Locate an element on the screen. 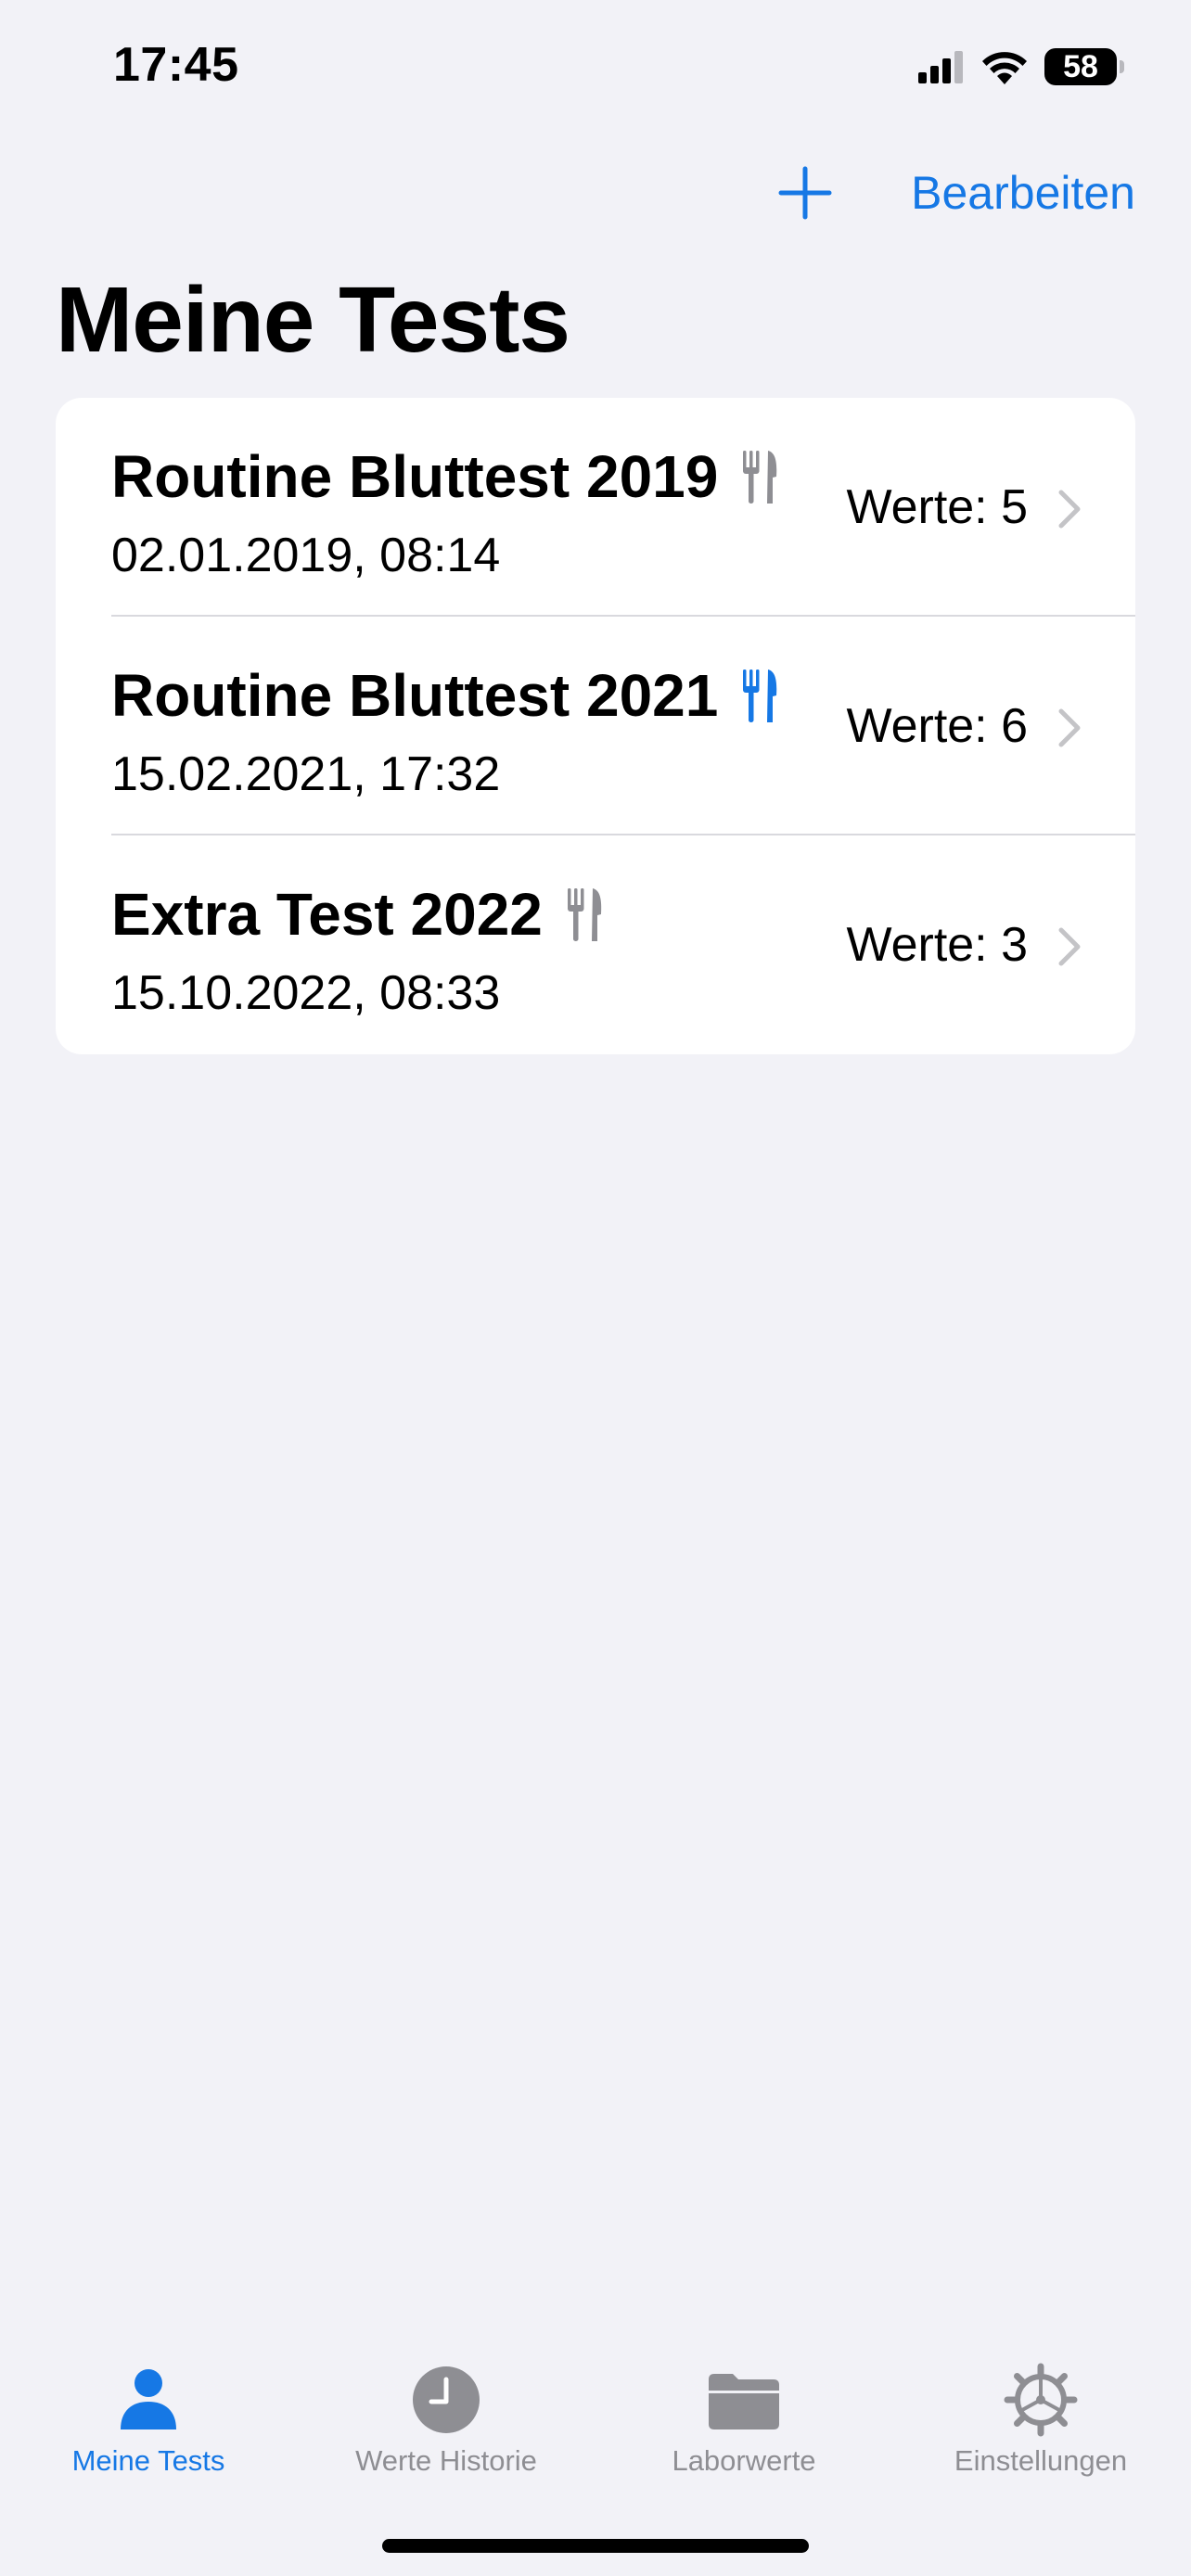 This screenshot has width=1191, height=2576. tab-werte-historie: Werte Historie is located at coordinates (446, 2420).